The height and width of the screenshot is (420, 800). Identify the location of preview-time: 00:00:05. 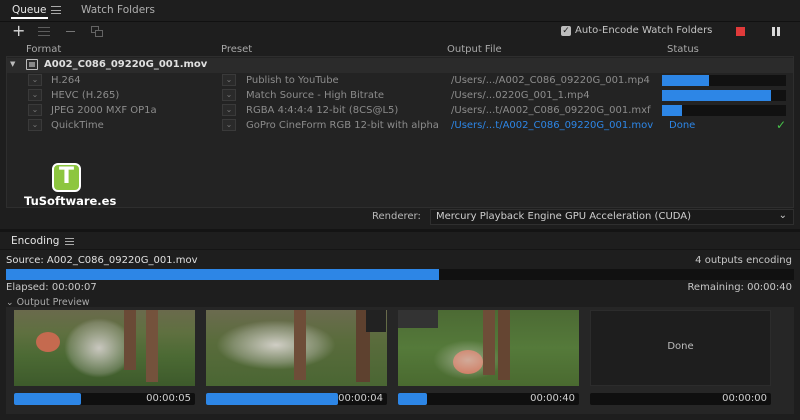
(168, 398).